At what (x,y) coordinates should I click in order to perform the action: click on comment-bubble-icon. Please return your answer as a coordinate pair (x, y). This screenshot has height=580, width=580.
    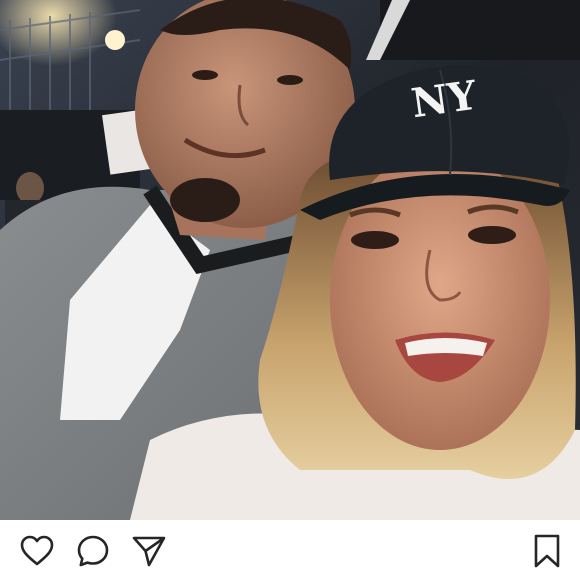
    Looking at the image, I should click on (93, 551).